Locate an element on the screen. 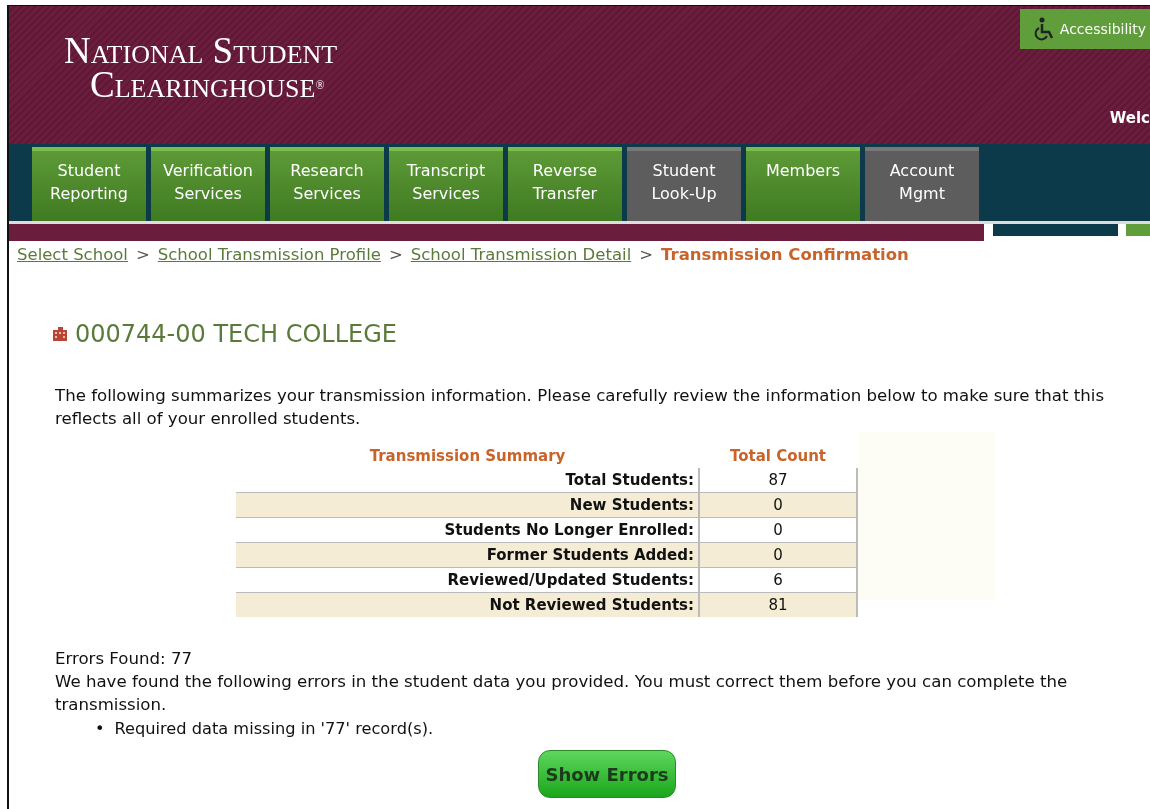 Image resolution: width=1150 pixels, height=809 pixels. errors-count: Errors Found: 77 is located at coordinates (124, 659).